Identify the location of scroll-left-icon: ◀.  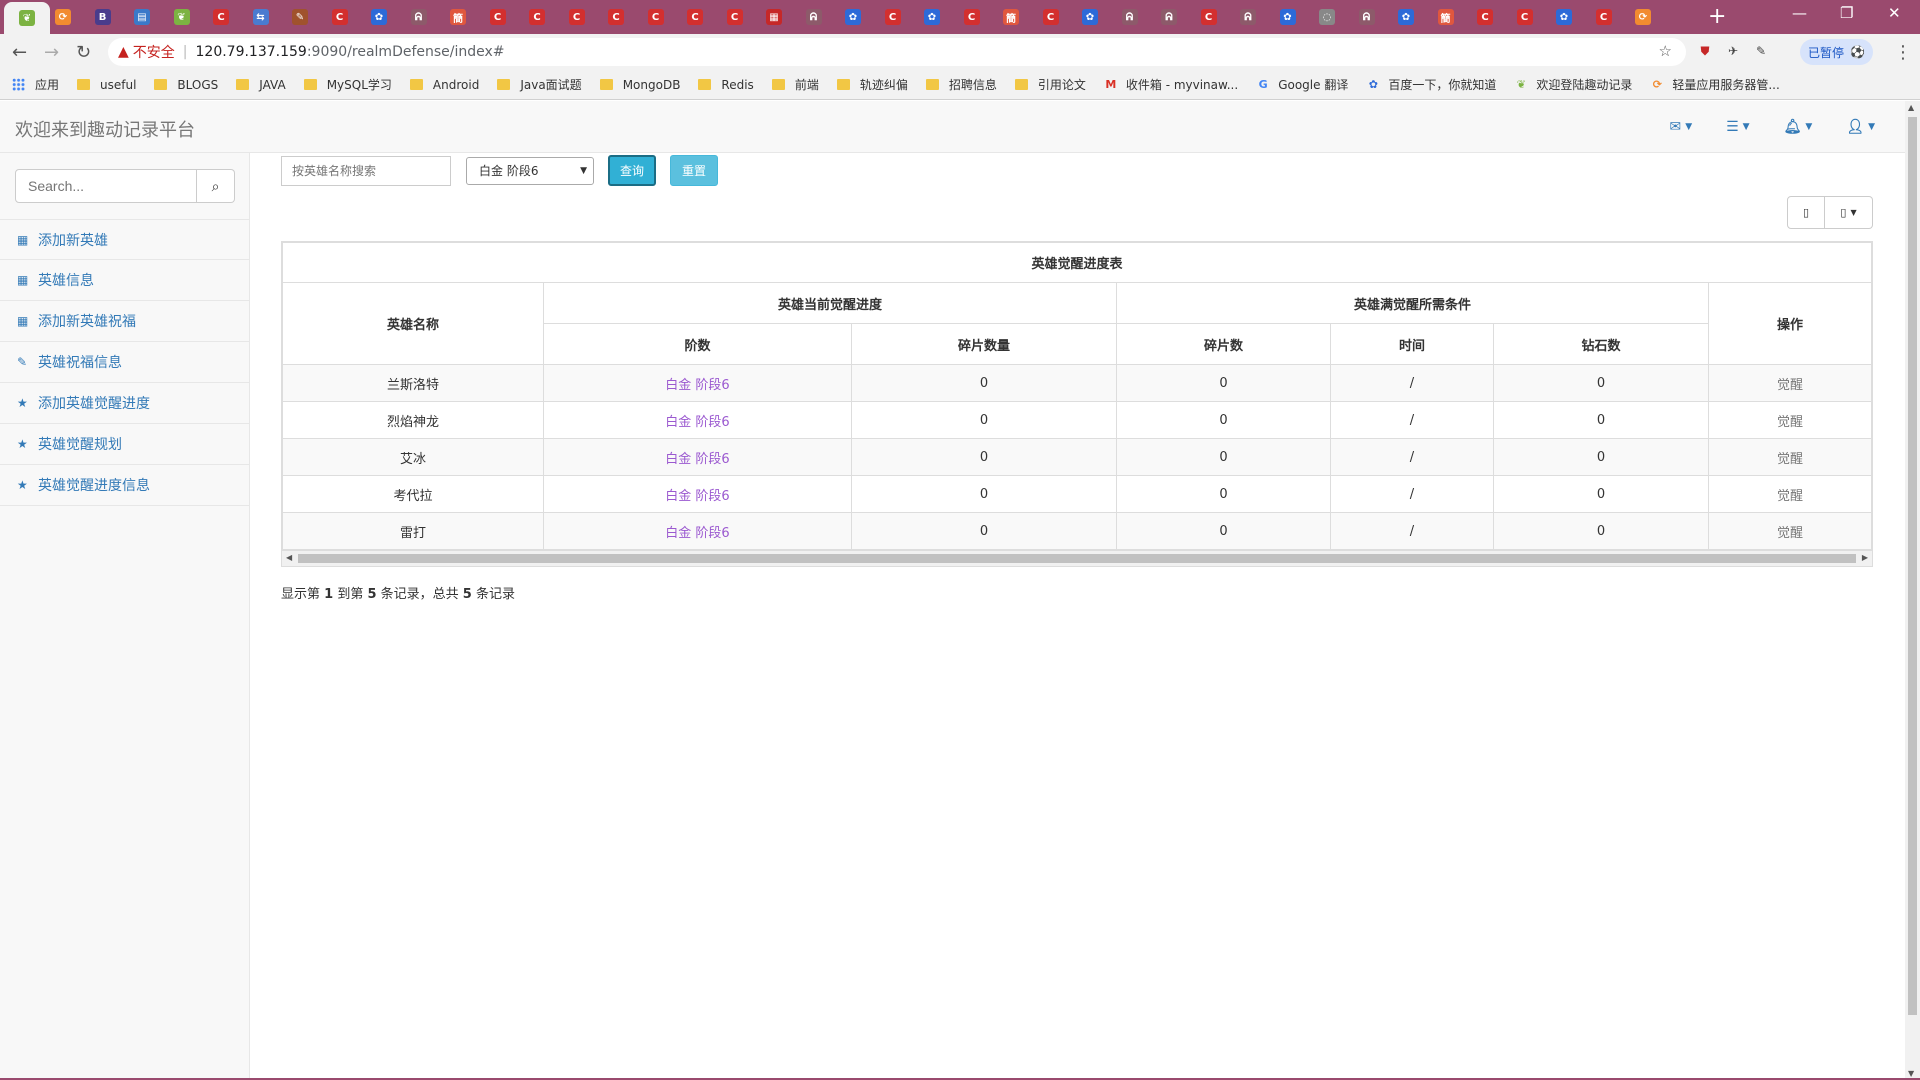
(289, 557).